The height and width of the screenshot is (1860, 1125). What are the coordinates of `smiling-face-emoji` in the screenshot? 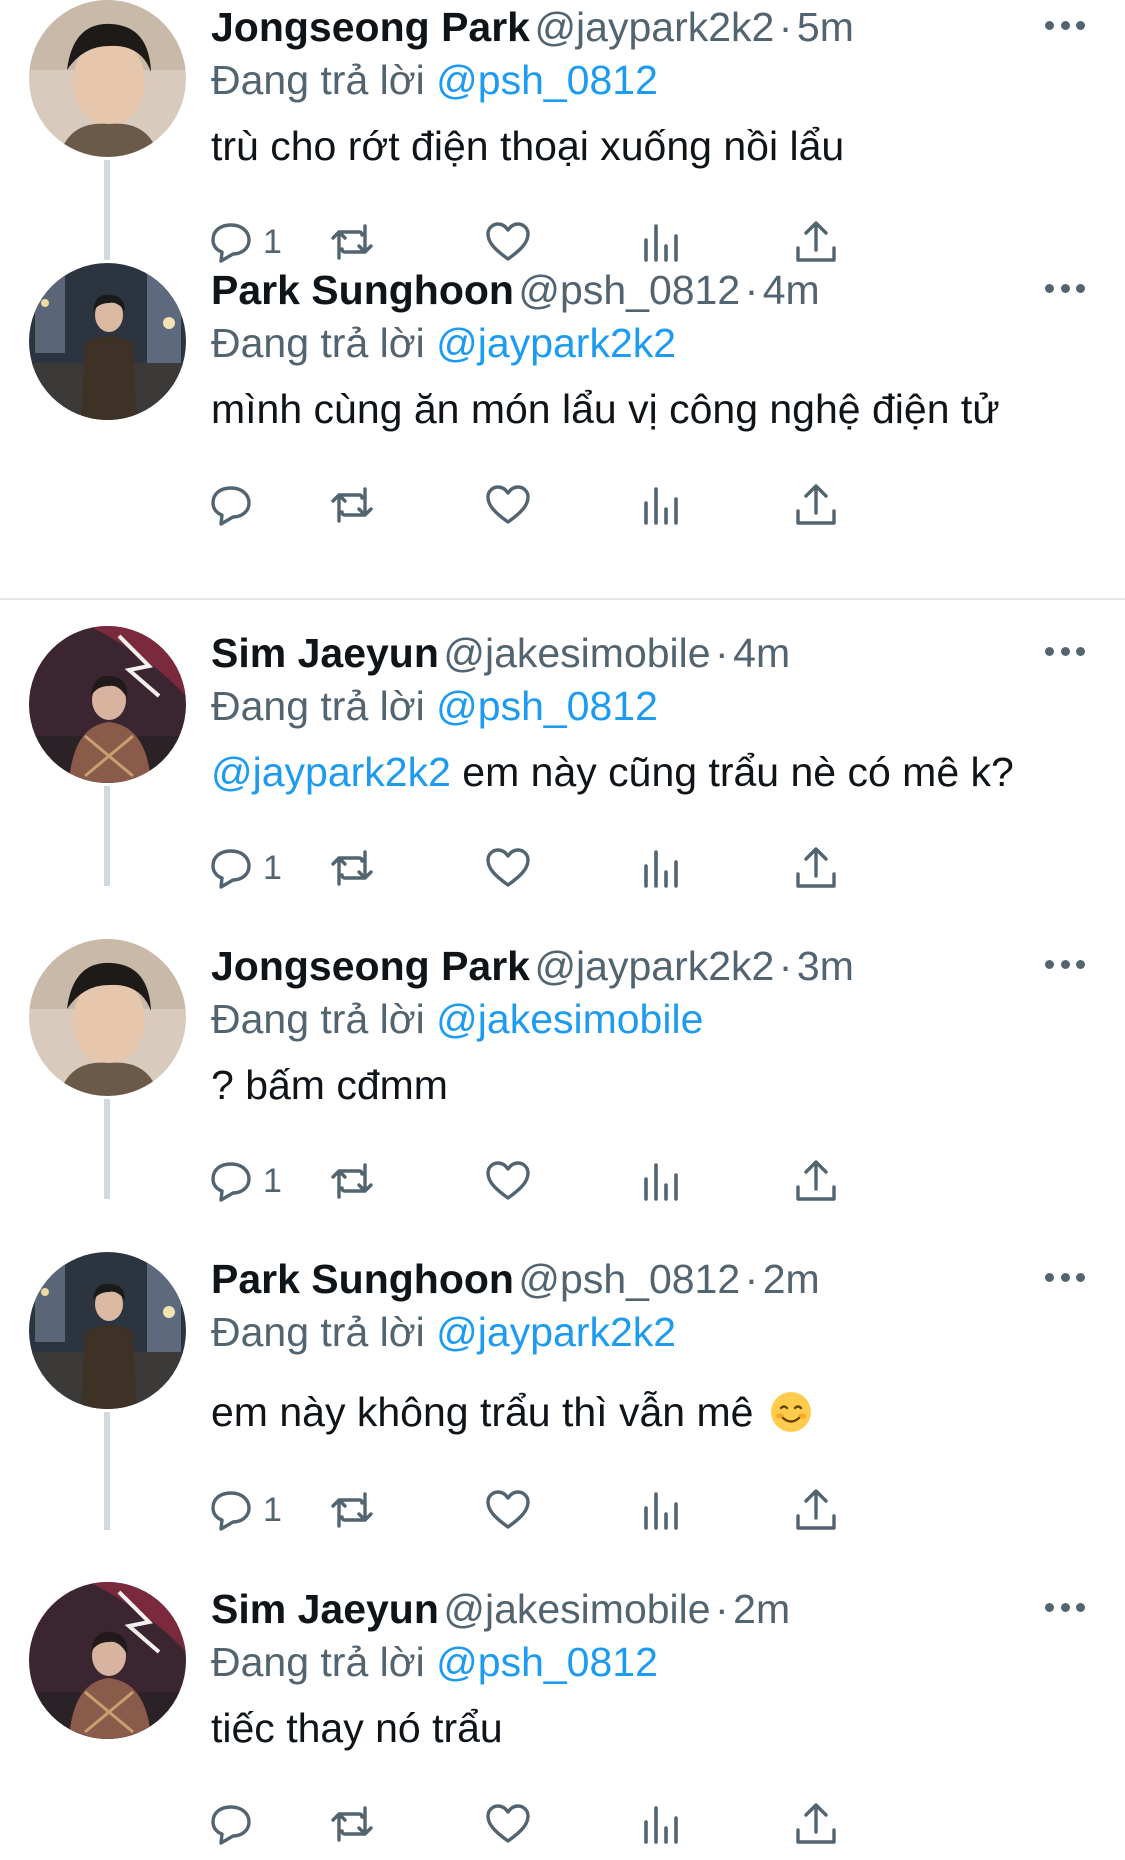 It's located at (790, 1412).